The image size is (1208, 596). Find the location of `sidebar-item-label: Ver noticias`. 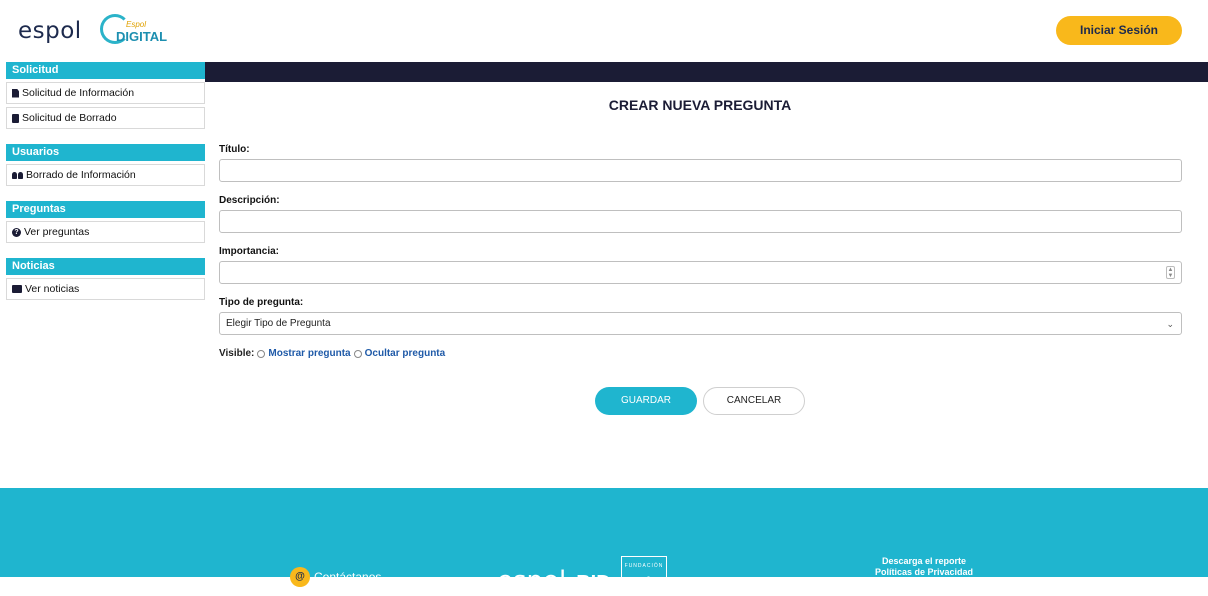

sidebar-item-label: Ver noticias is located at coordinates (52, 288).